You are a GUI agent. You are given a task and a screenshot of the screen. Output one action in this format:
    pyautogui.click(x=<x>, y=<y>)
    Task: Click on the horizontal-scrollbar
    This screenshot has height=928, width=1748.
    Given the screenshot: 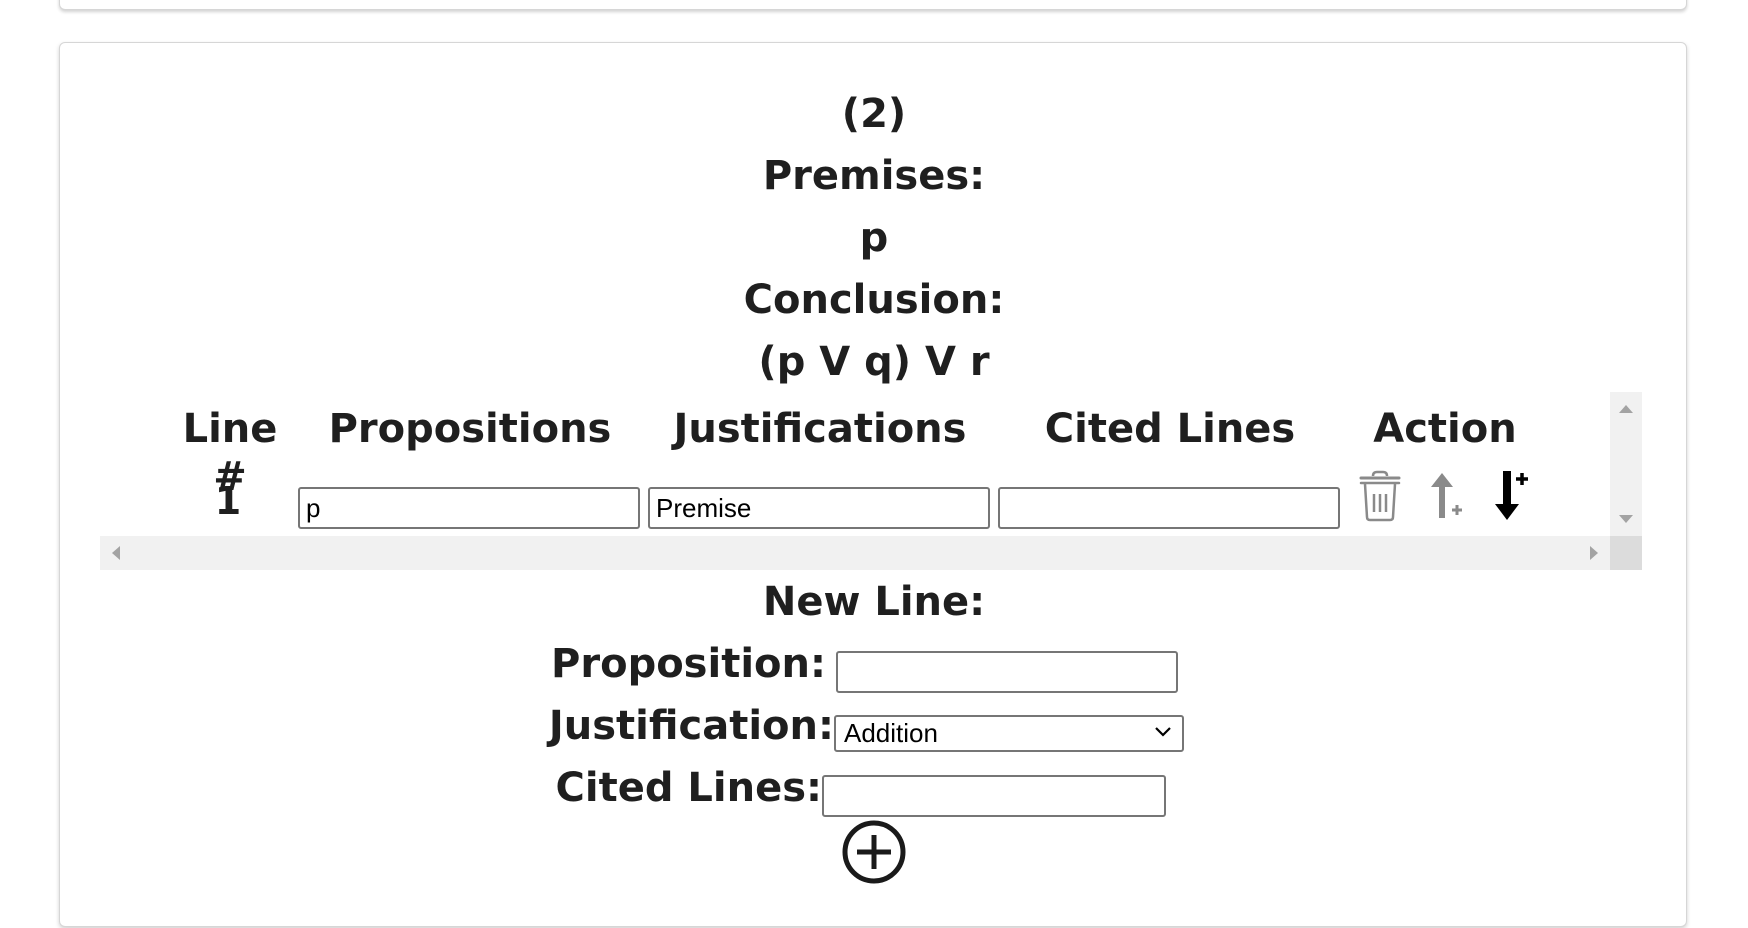 What is the action you would take?
    pyautogui.click(x=855, y=553)
    